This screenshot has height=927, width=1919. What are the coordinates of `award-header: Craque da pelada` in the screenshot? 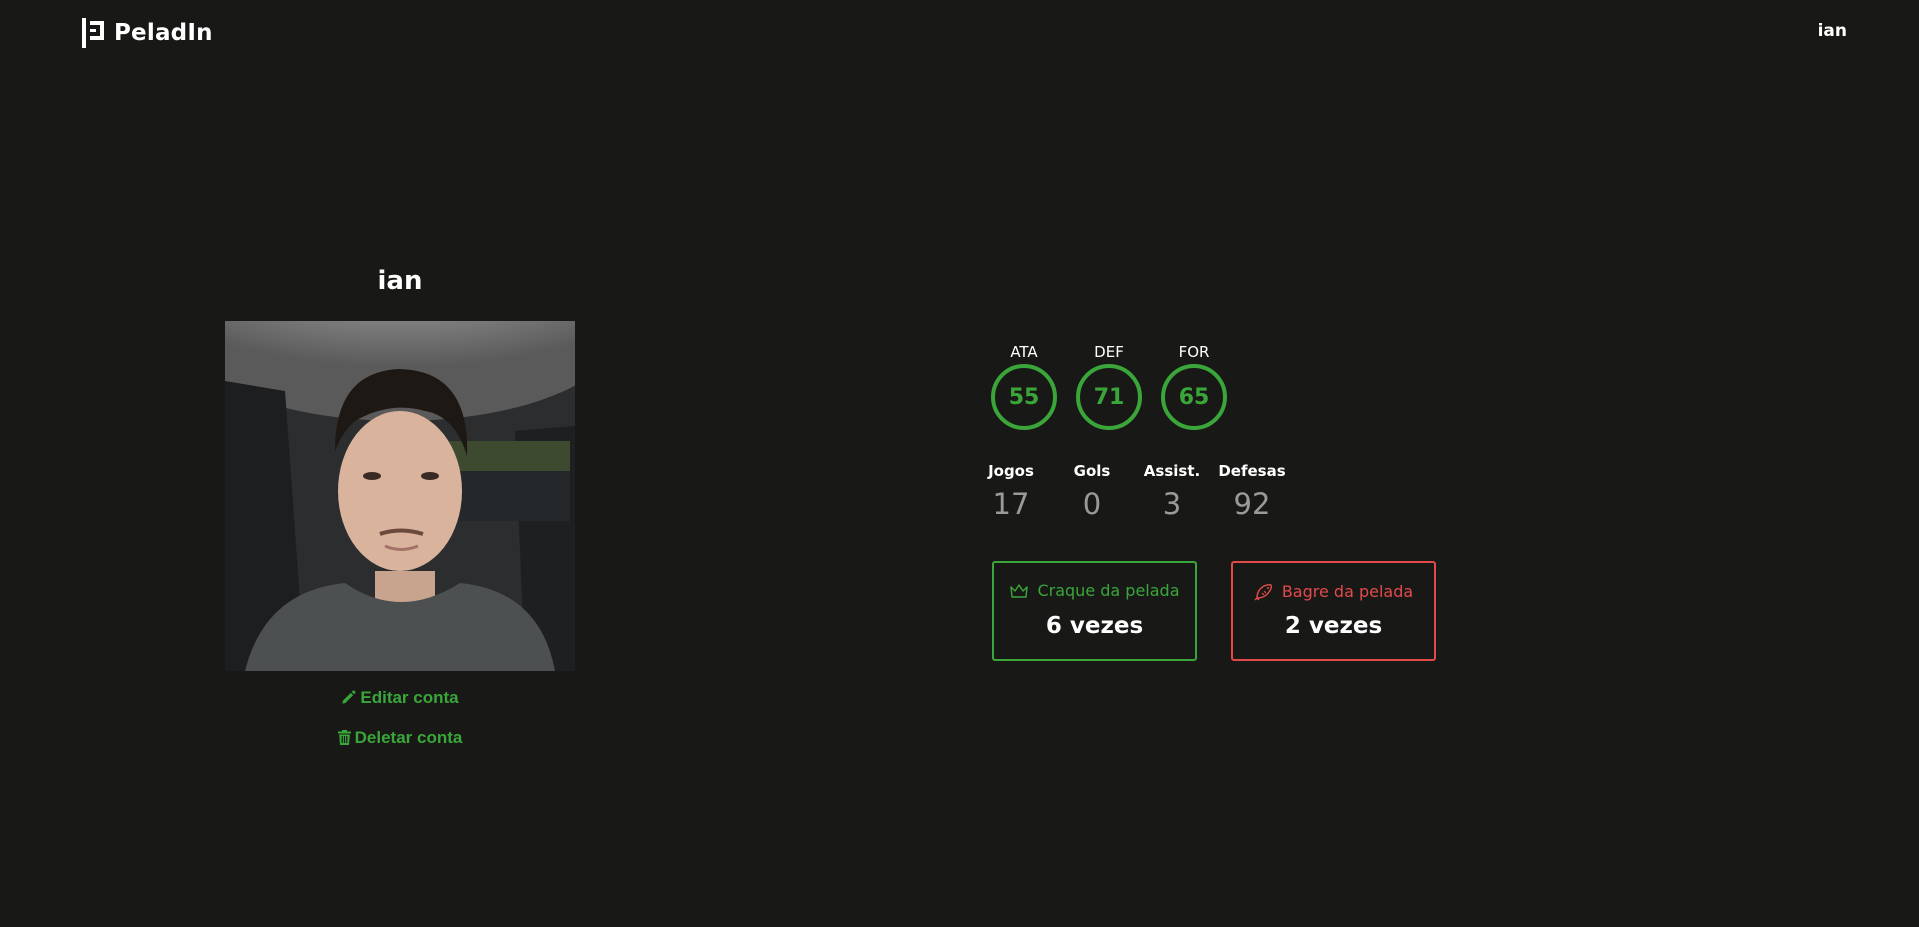 It's located at (1094, 590).